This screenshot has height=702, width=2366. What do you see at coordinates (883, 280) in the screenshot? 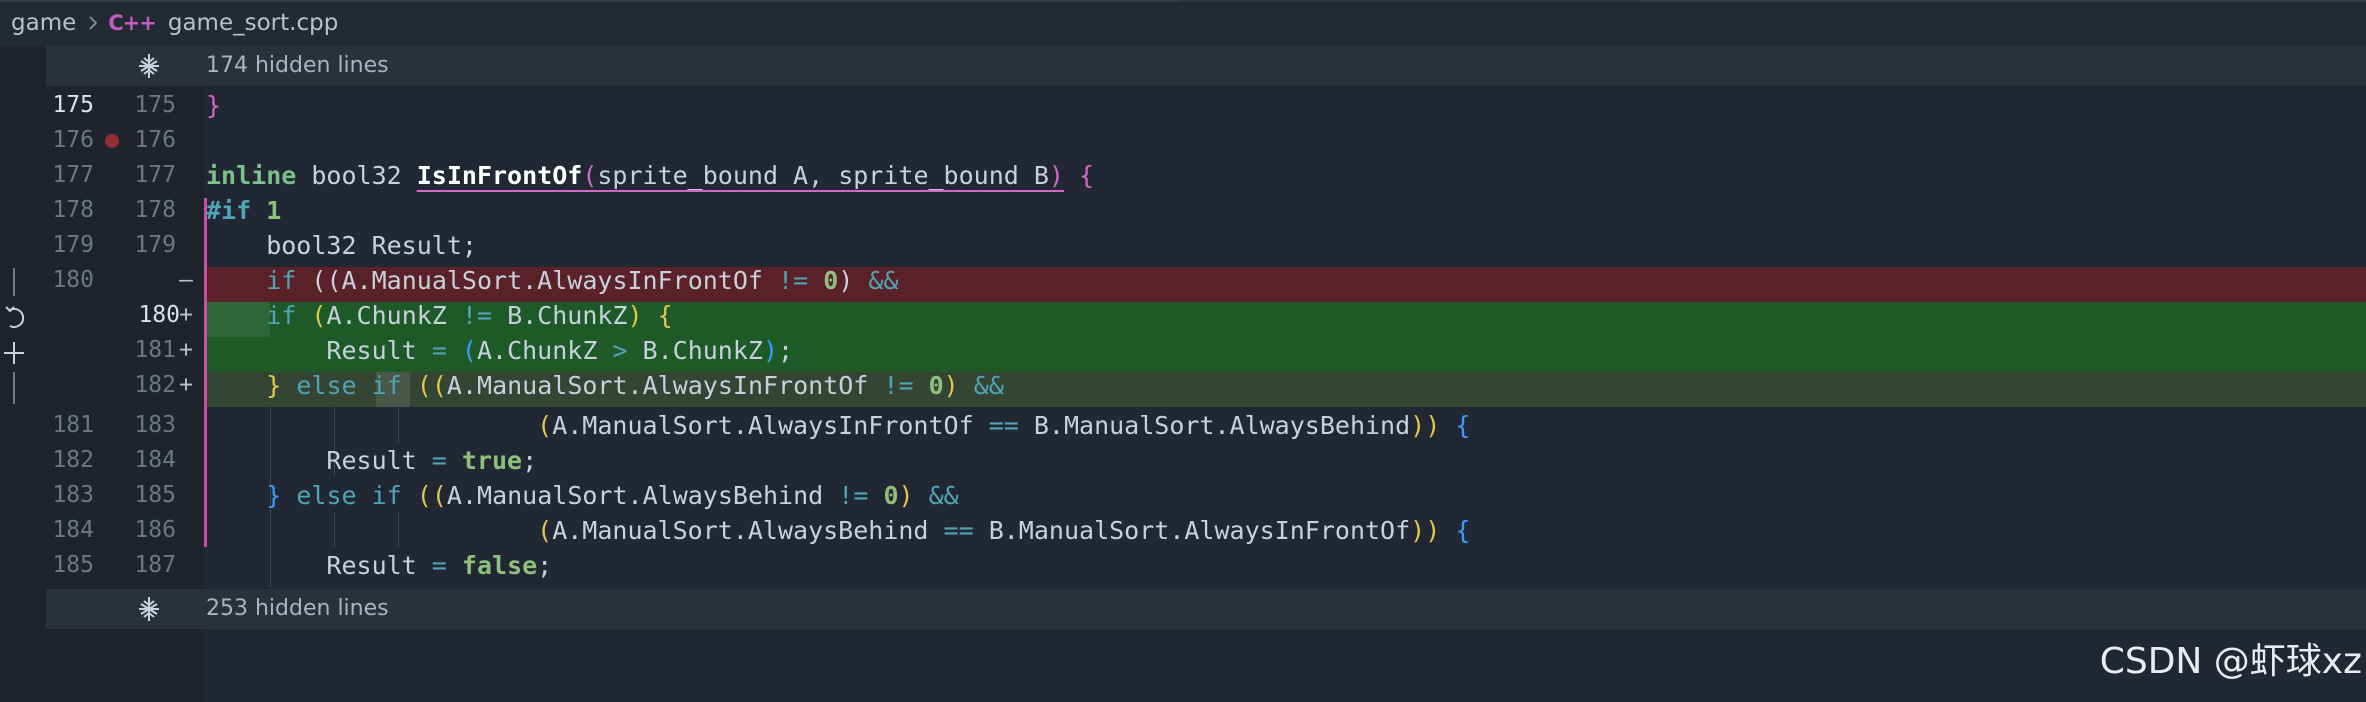
I see `code-token: &&` at bounding box center [883, 280].